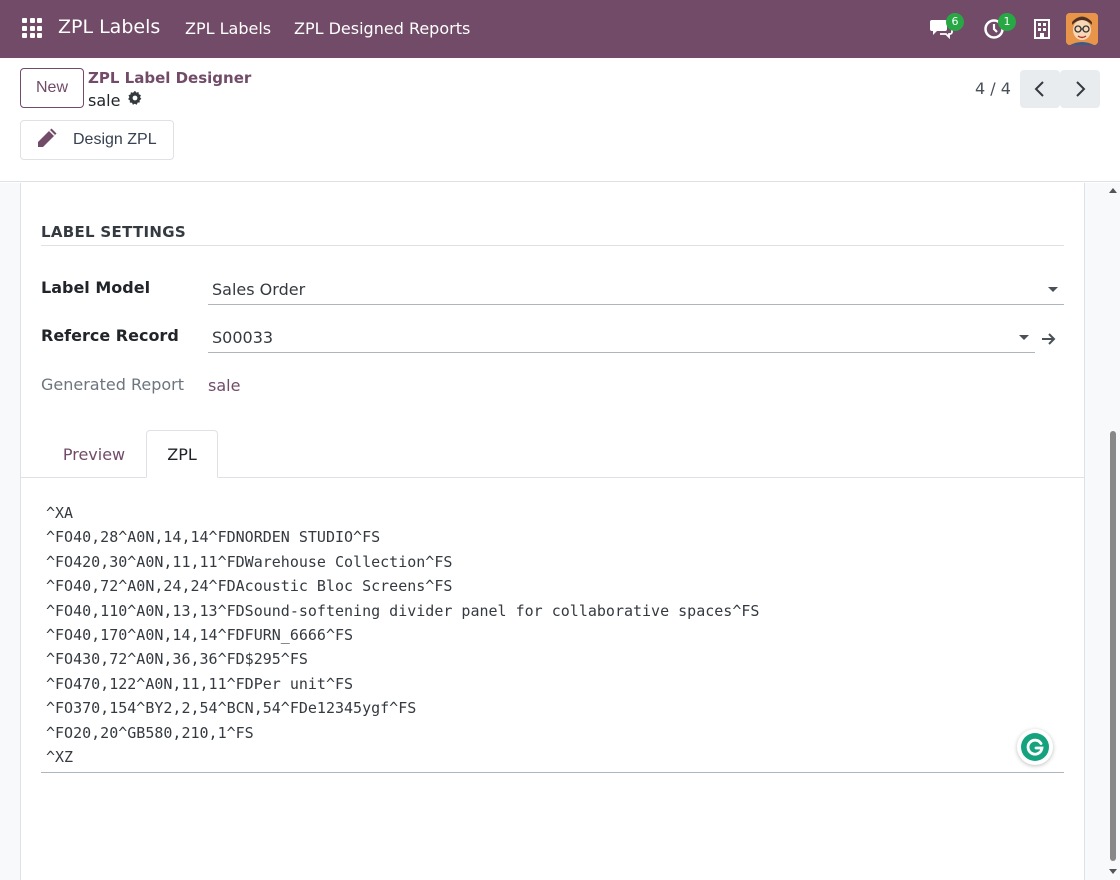 Image resolution: width=1120 pixels, height=880 pixels. Describe the element at coordinates (47, 140) in the screenshot. I see `pencil-icon` at that location.